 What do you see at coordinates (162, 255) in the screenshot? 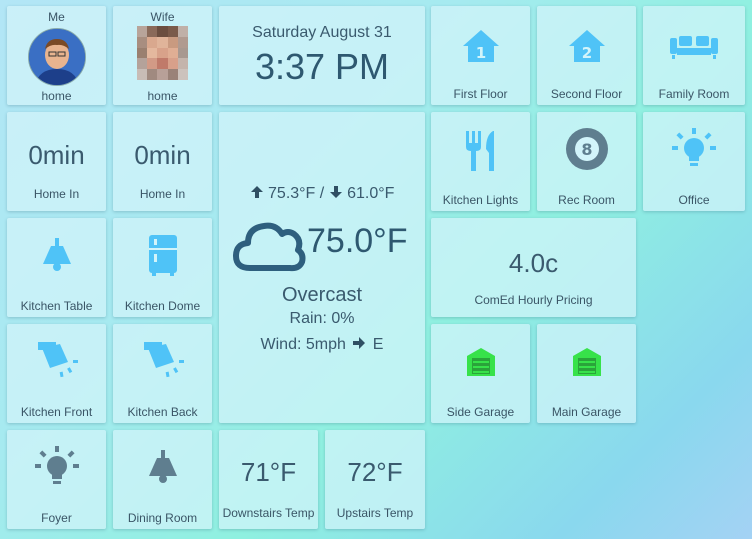
I see `fridge-icon` at bounding box center [162, 255].